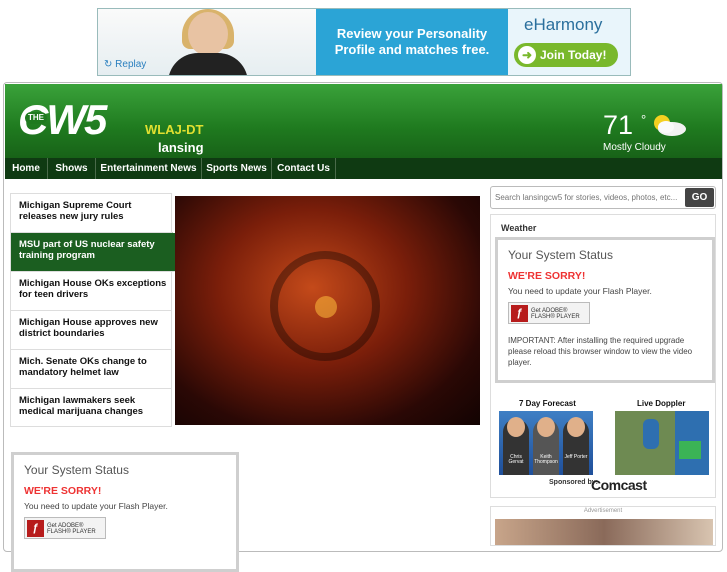 The height and width of the screenshot is (572, 727). I want to click on site-search: GO, so click(603, 197).